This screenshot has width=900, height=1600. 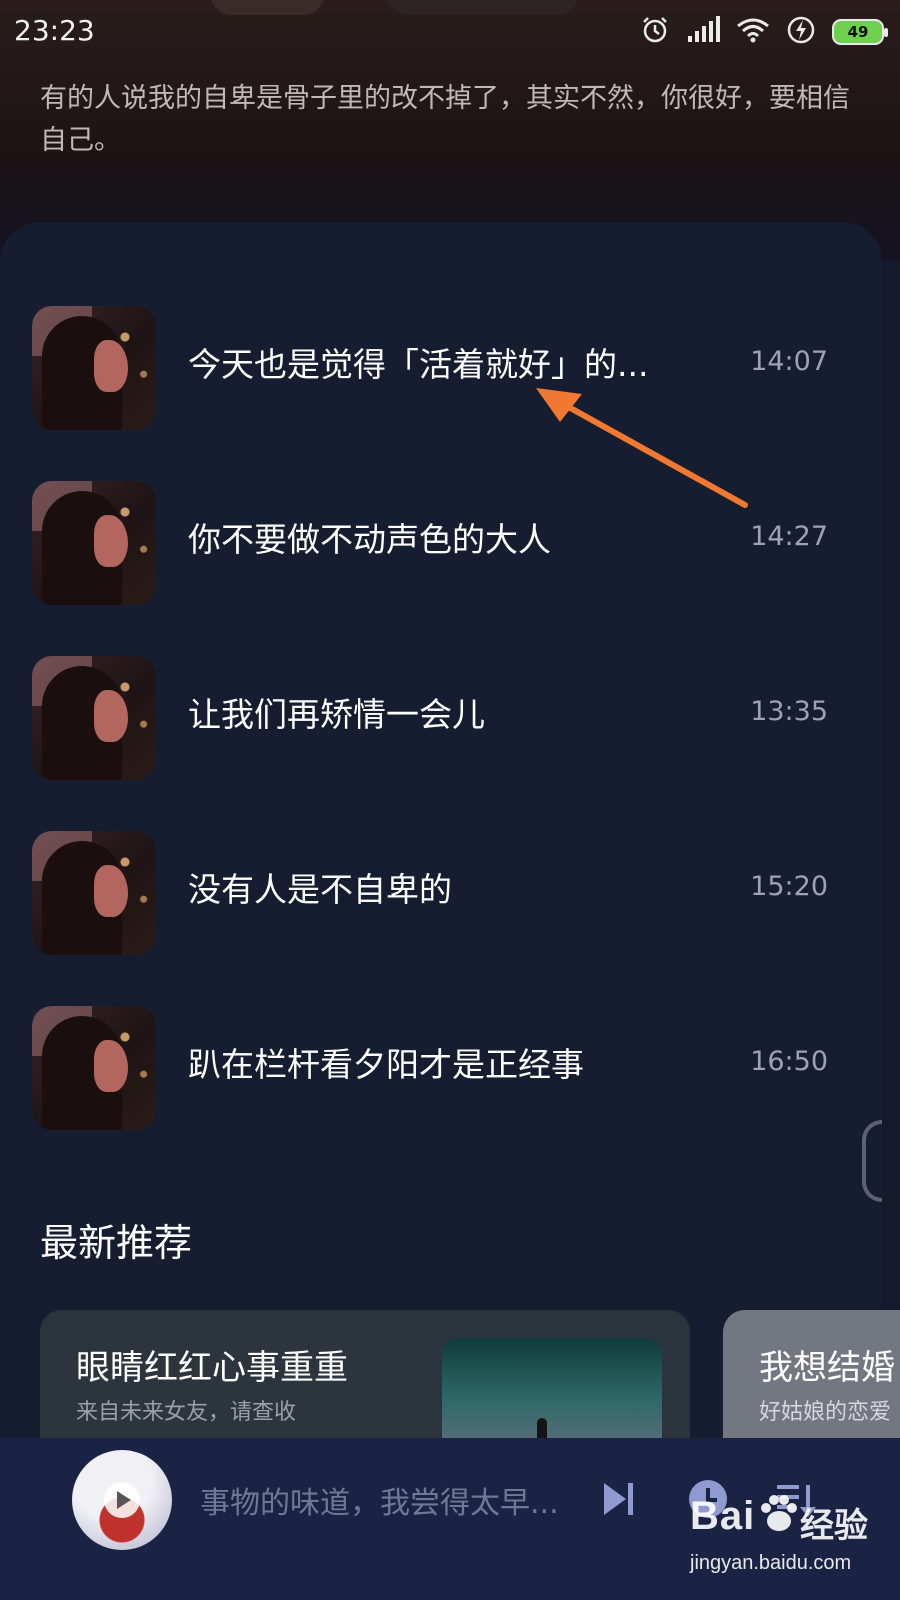 I want to click on card-subtitle: 好姑娘的恋爱, so click(x=825, y=1412).